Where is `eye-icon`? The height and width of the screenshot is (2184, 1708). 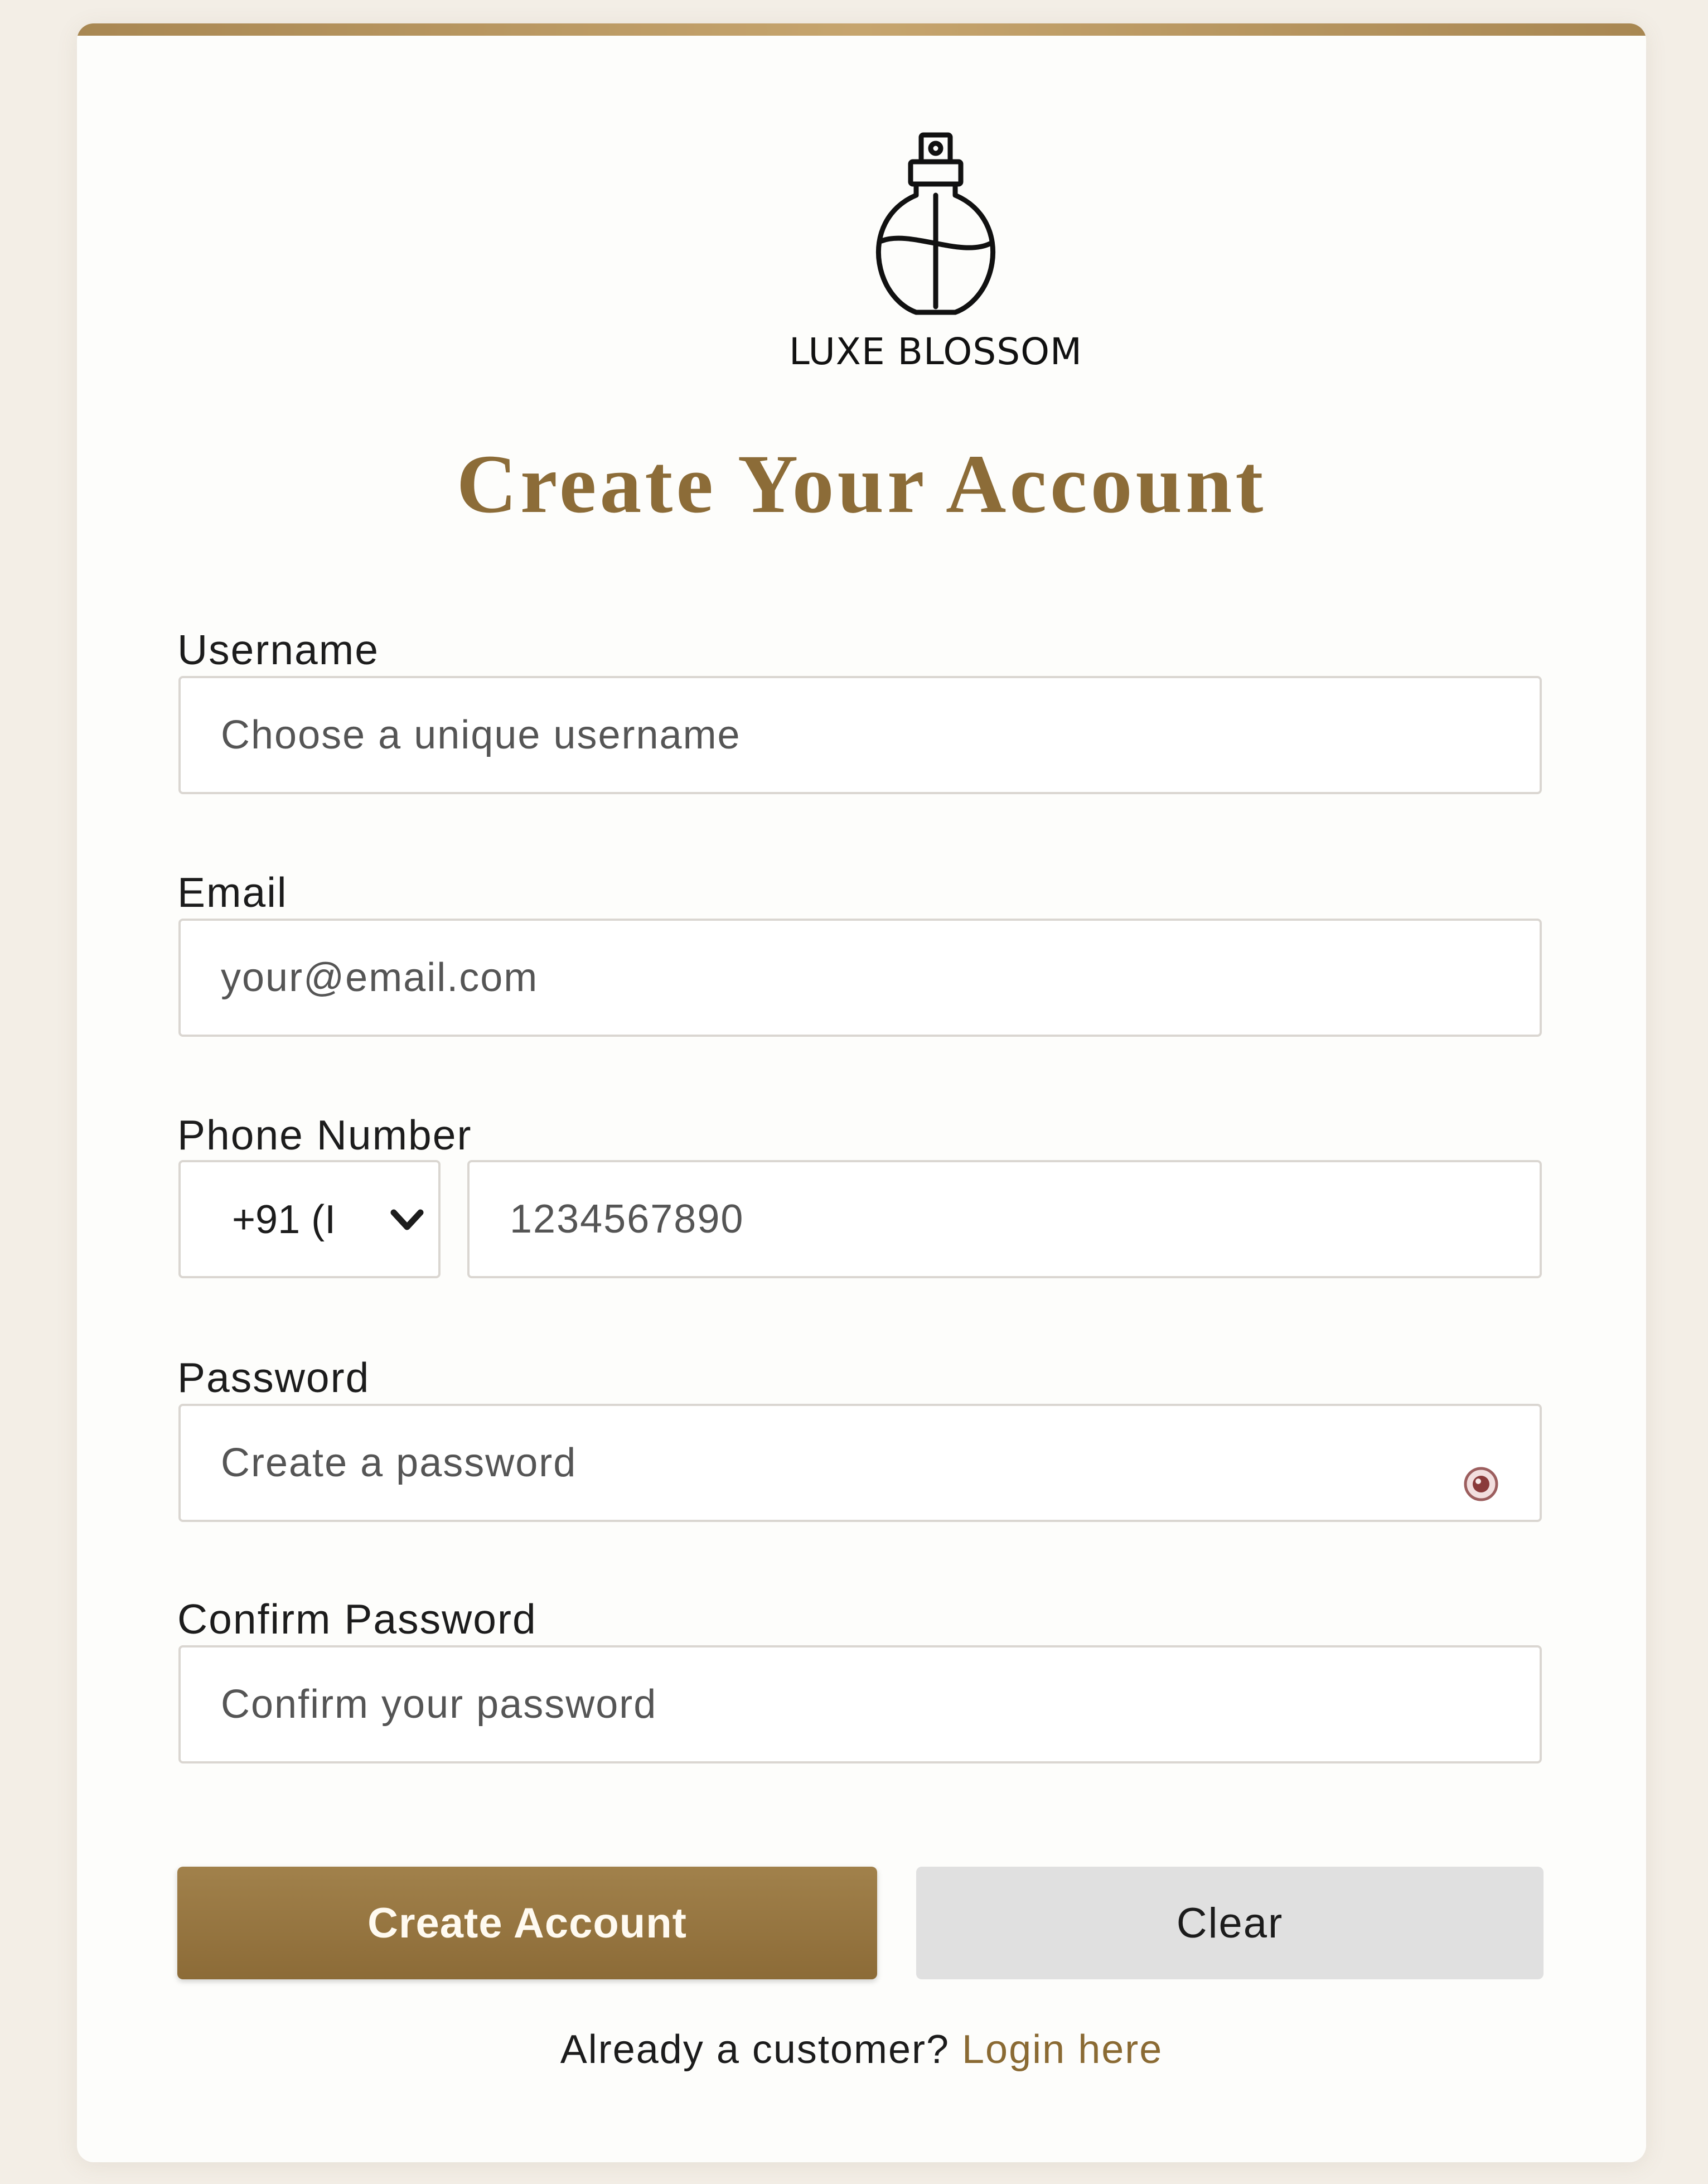
eye-icon is located at coordinates (1481, 1484).